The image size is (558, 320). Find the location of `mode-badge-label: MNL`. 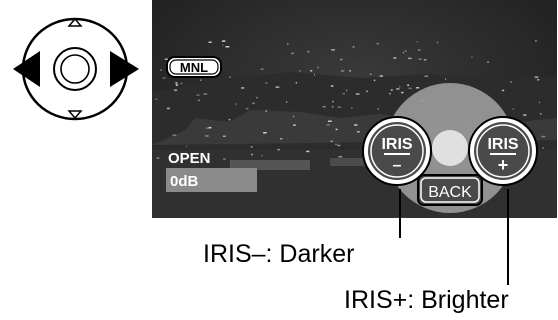

mode-badge-label: MNL is located at coordinates (194, 67).